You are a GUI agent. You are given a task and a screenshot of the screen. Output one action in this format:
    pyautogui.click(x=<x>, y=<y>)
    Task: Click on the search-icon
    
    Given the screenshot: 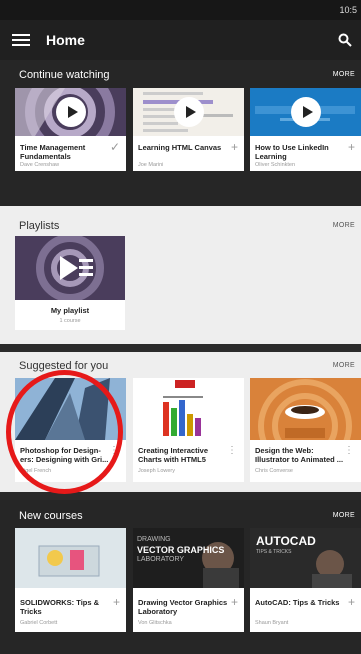 What is the action you would take?
    pyautogui.click(x=345, y=40)
    